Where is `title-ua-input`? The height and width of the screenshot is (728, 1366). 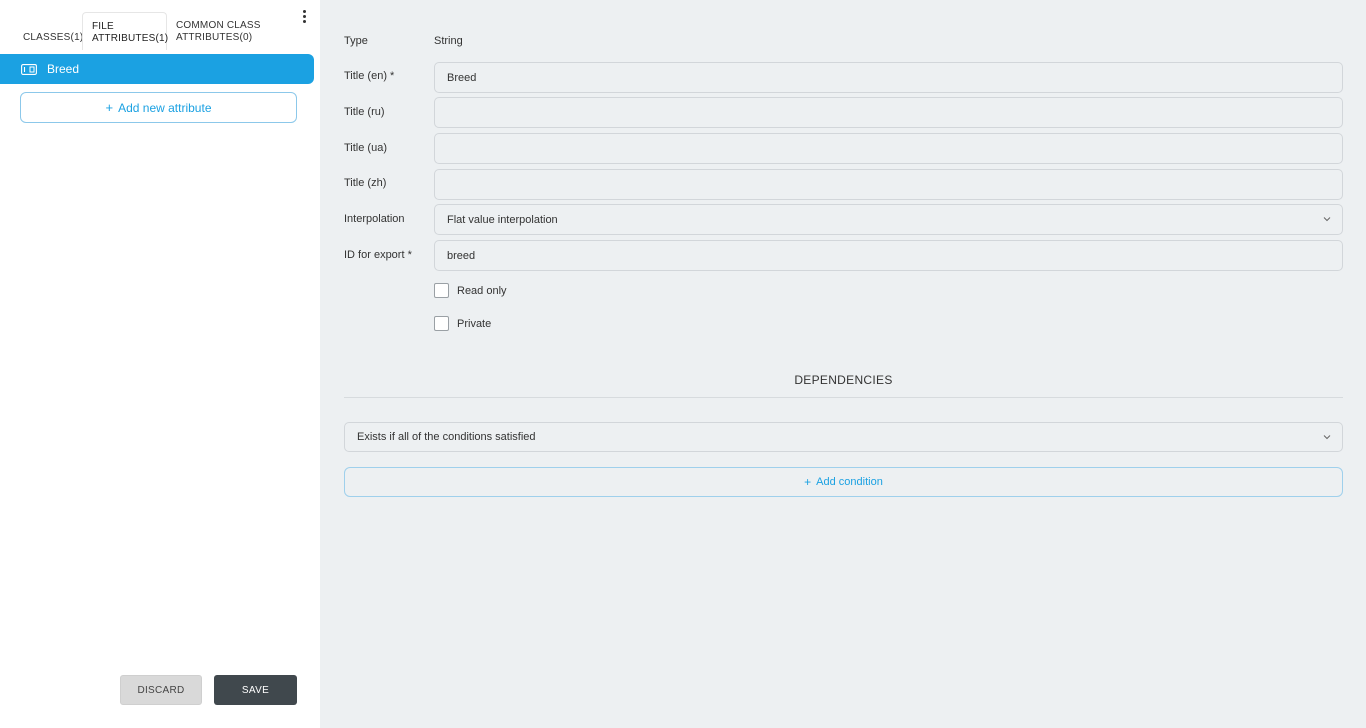 title-ua-input is located at coordinates (888, 148).